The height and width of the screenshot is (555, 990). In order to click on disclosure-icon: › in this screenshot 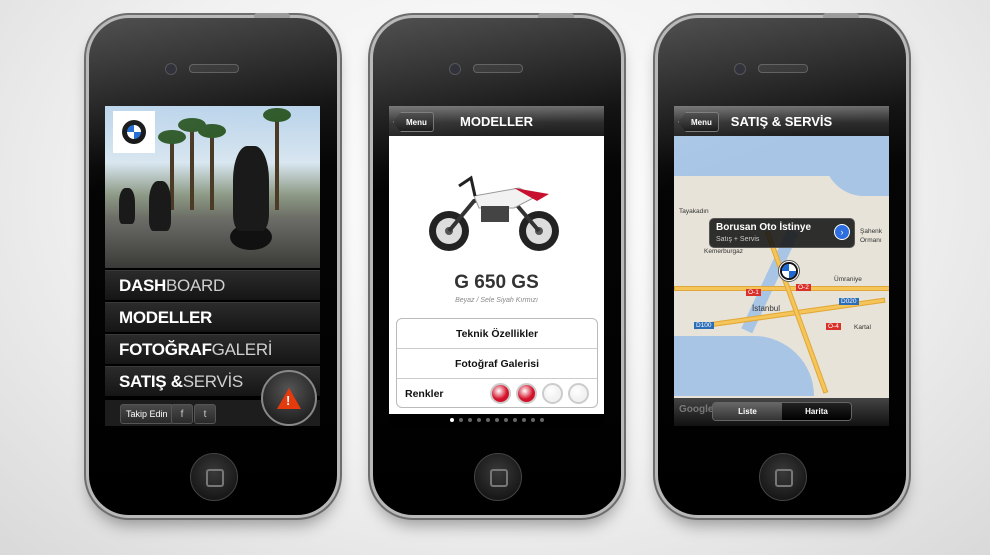, I will do `click(842, 232)`.